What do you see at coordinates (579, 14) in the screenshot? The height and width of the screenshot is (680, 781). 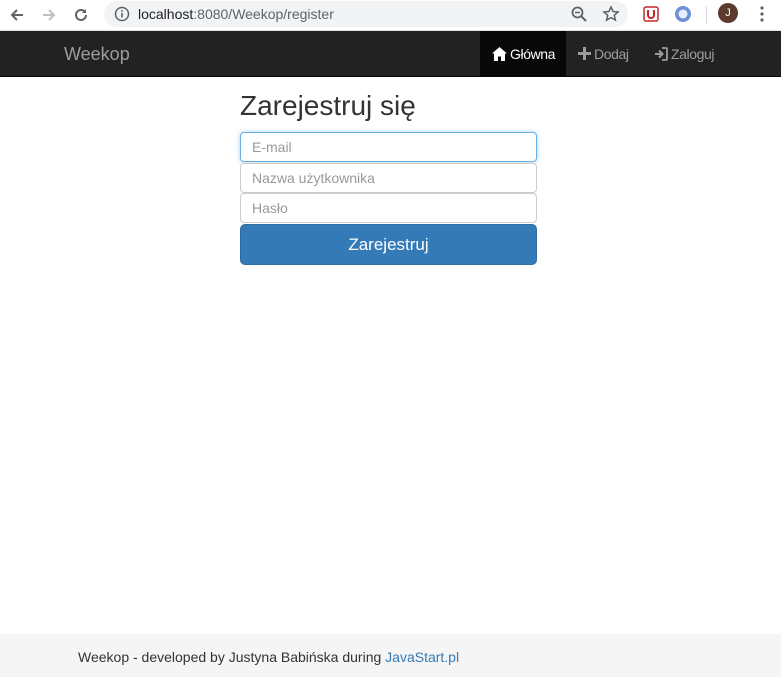 I see `zoom-icon` at bounding box center [579, 14].